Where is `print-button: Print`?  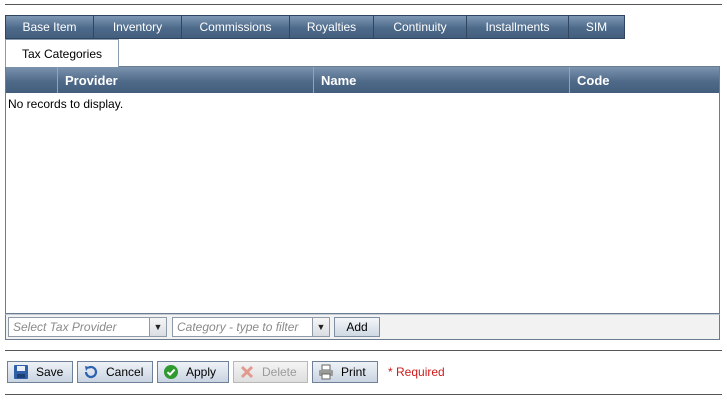 print-button: Print is located at coordinates (345, 372).